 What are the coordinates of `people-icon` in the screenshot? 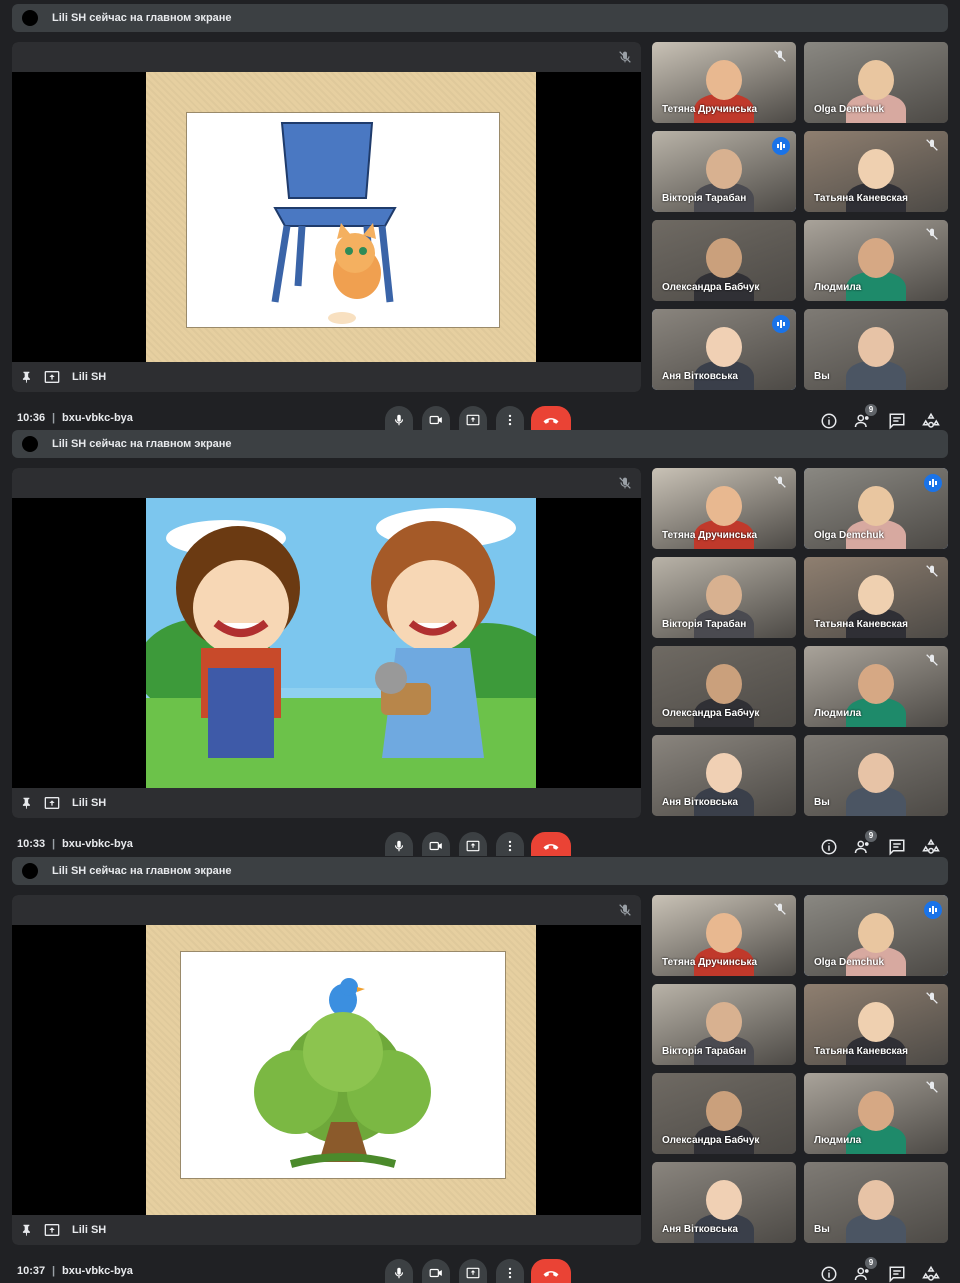 It's located at (863, 1274).